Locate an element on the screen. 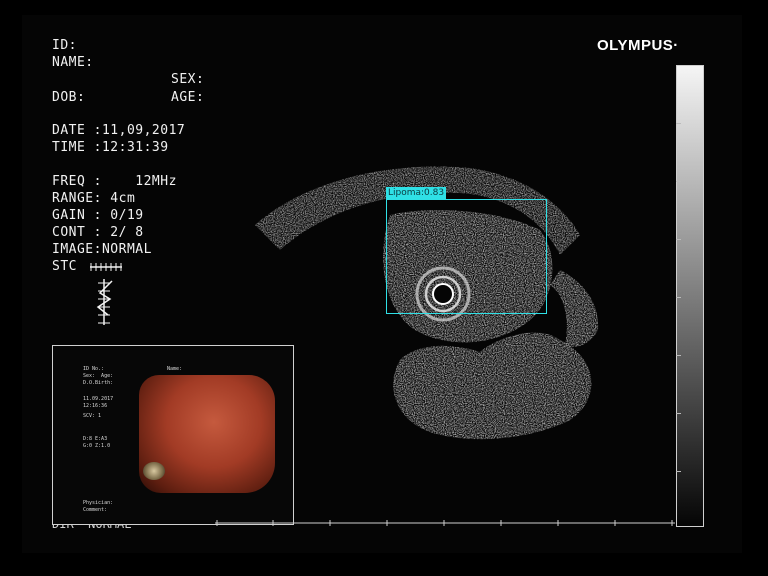 This screenshot has height=576, width=768. sex-label: SEX: is located at coordinates (188, 79).